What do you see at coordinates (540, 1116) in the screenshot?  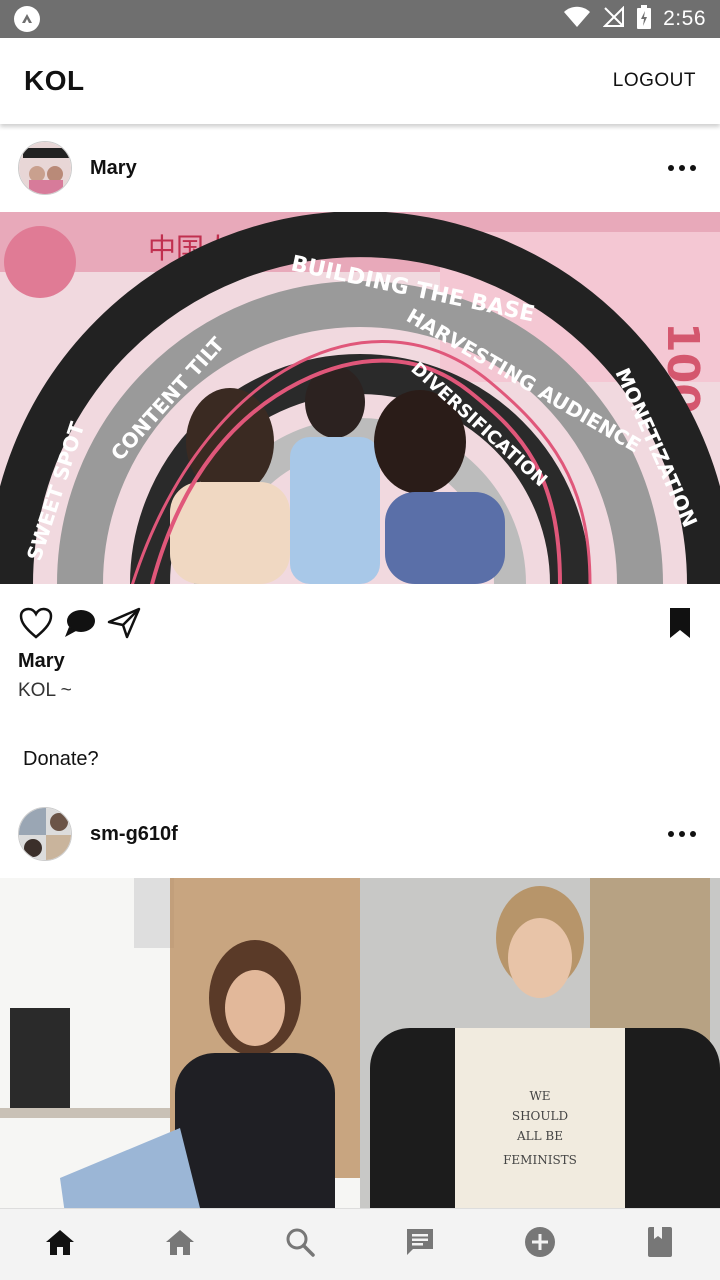 I see `shirt-text-2: SHOULD` at bounding box center [540, 1116].